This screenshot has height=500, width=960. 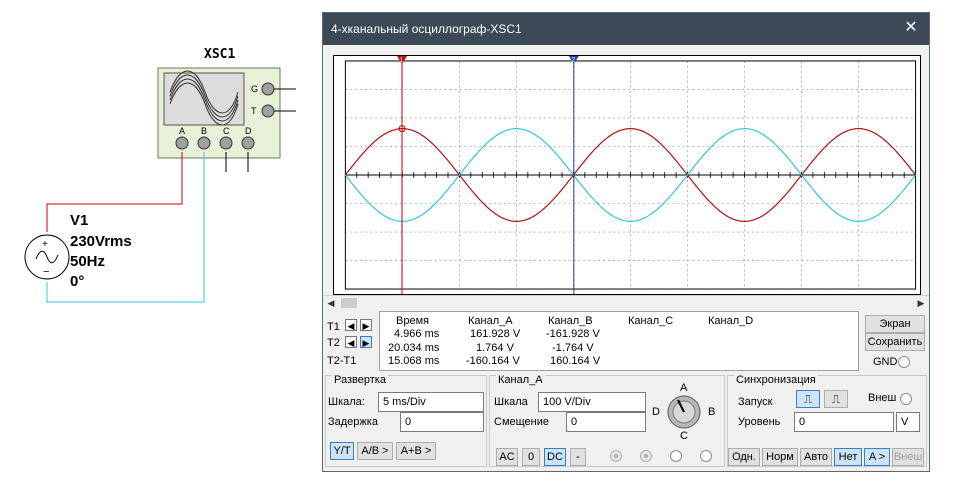 I want to click on t1-left-arrow-icon: ◀, so click(x=351, y=325).